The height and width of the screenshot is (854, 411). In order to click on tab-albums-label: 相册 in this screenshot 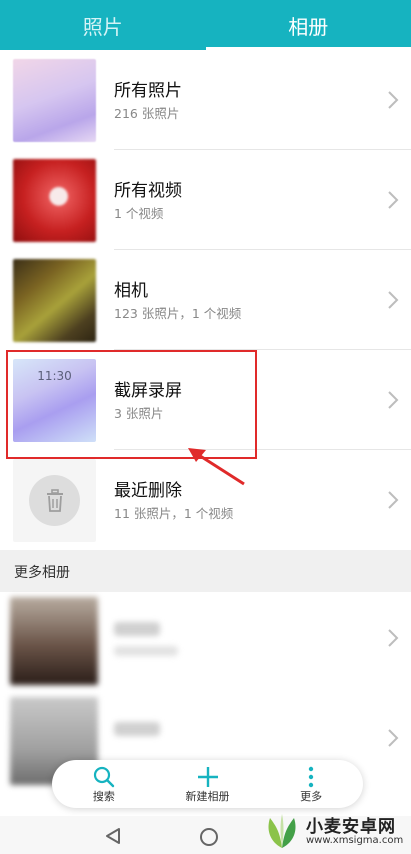, I will do `click(308, 26)`.